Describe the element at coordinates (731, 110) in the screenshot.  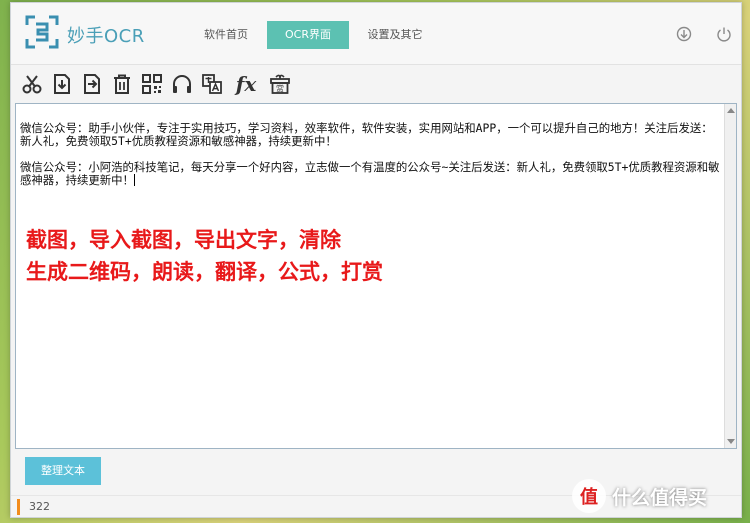
I see `scroll-up-icon` at that location.